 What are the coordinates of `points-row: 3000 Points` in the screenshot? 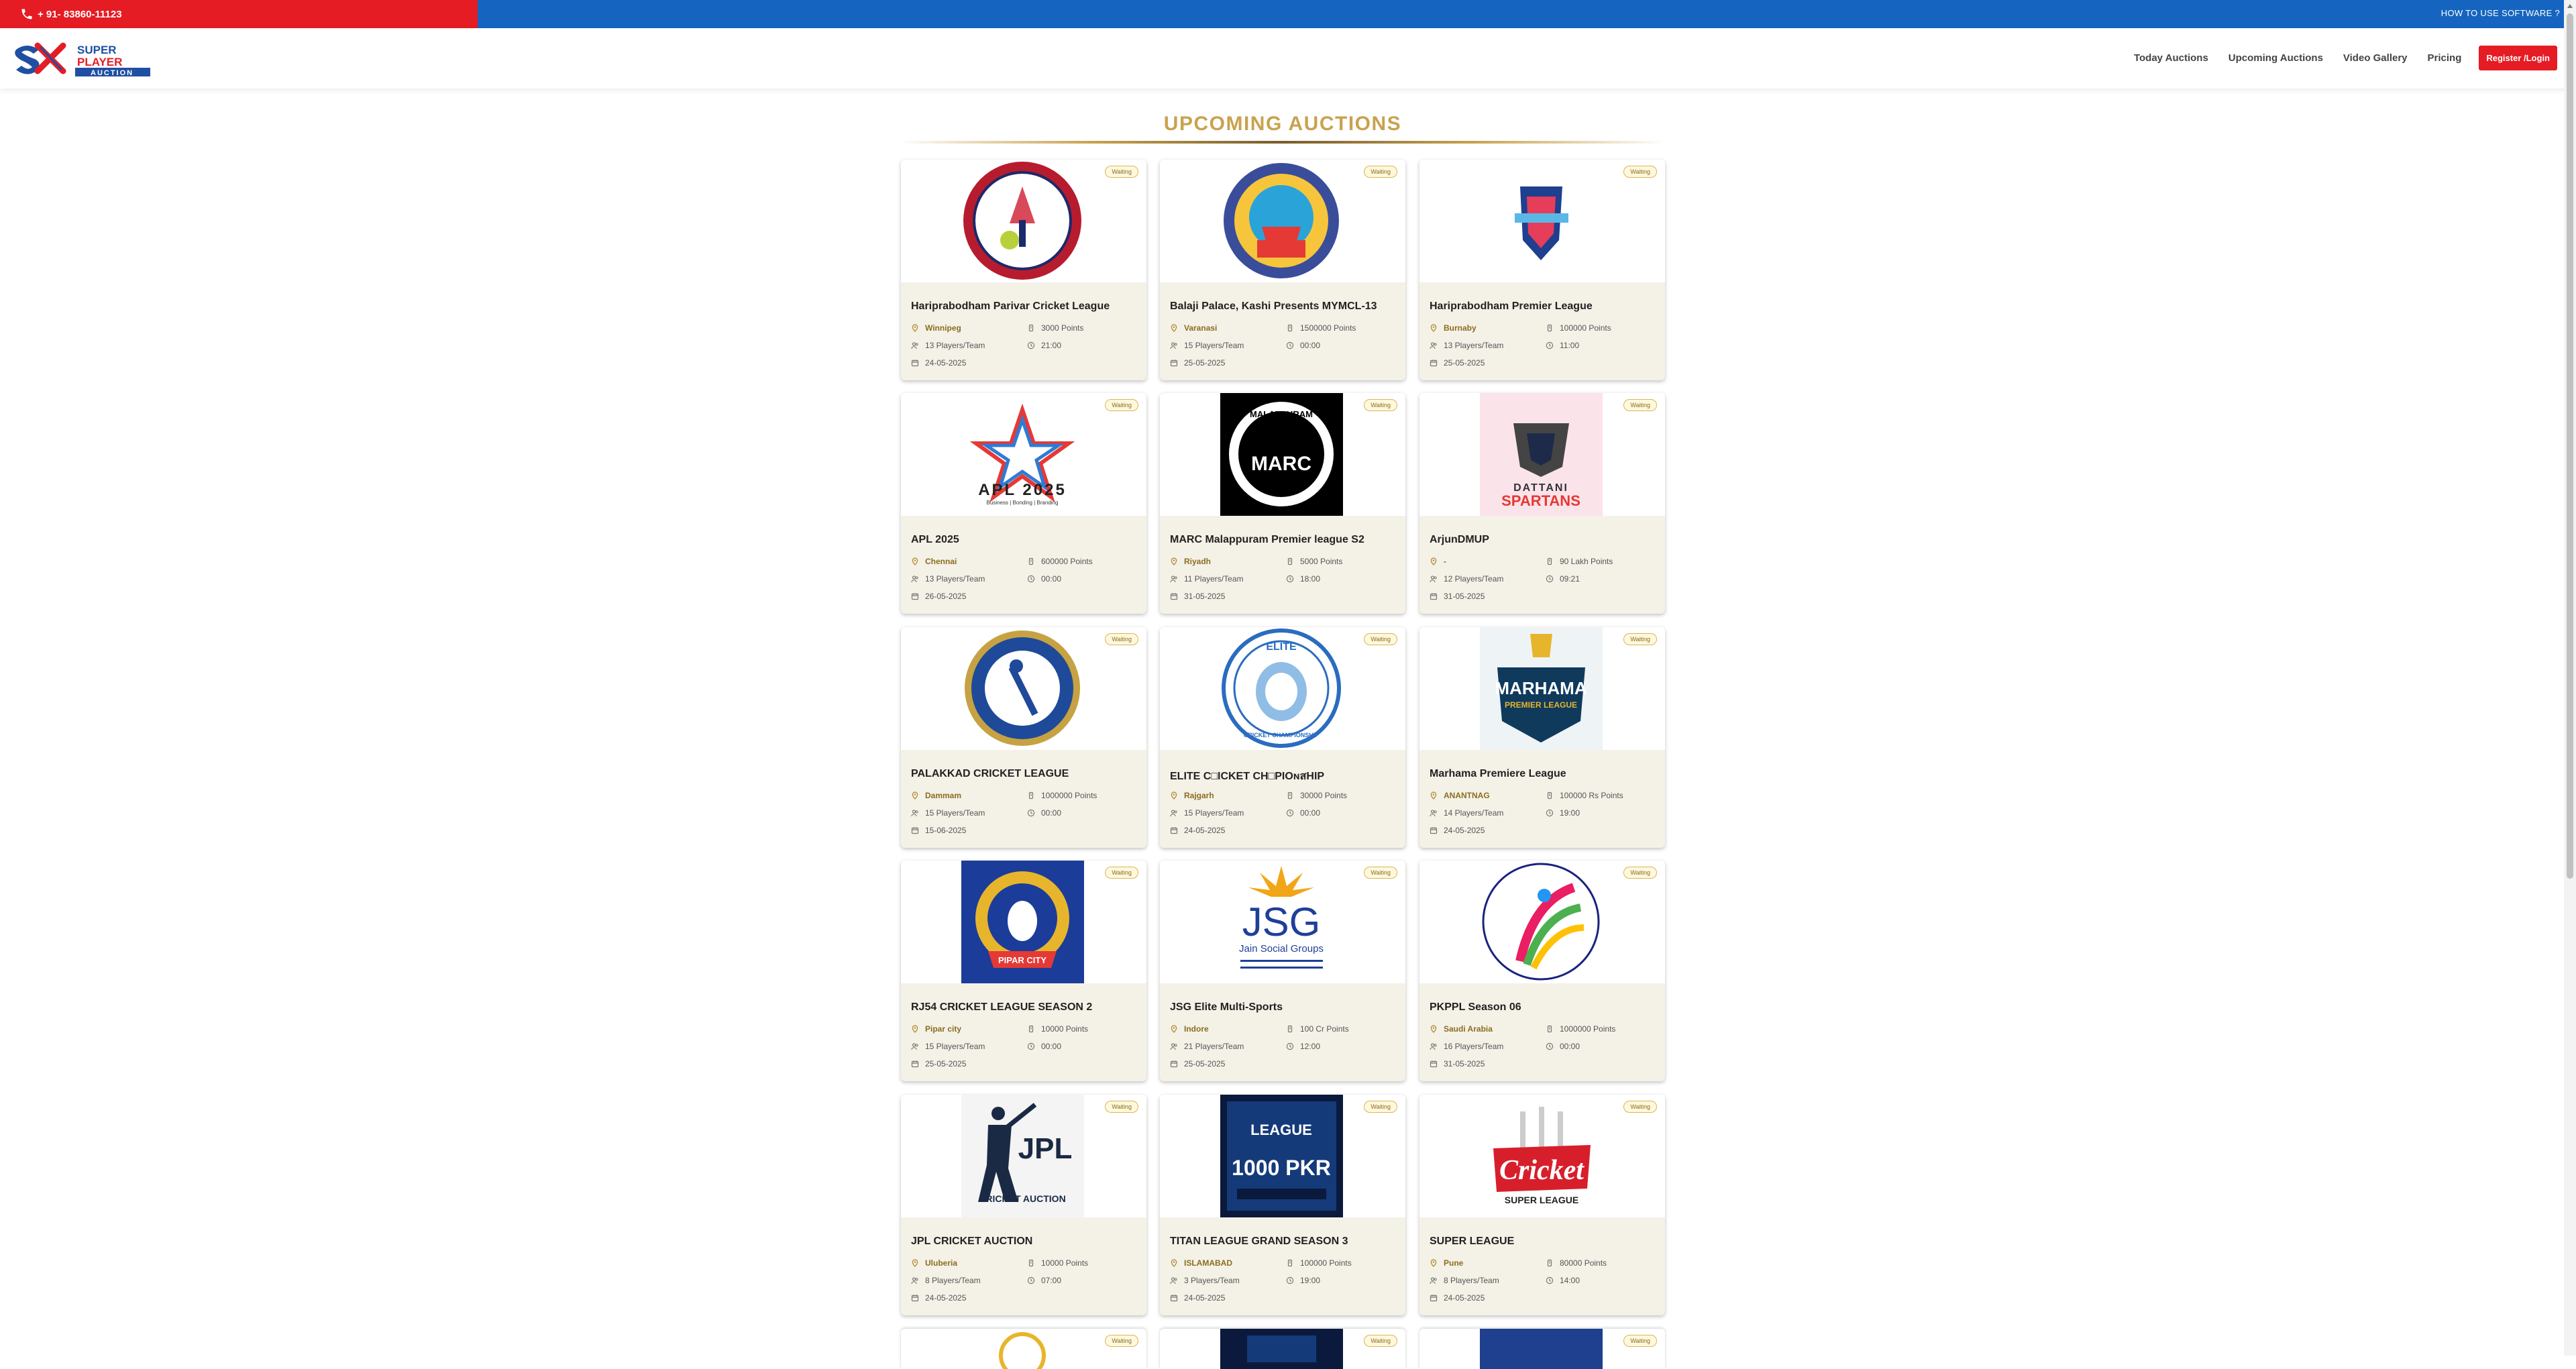 It's located at (1055, 328).